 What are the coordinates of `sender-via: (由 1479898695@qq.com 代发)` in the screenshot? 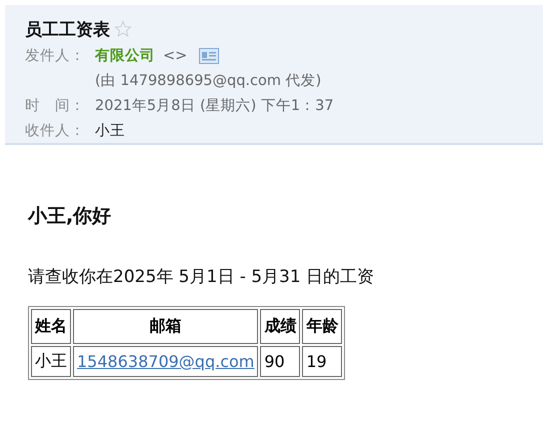 It's located at (208, 81).